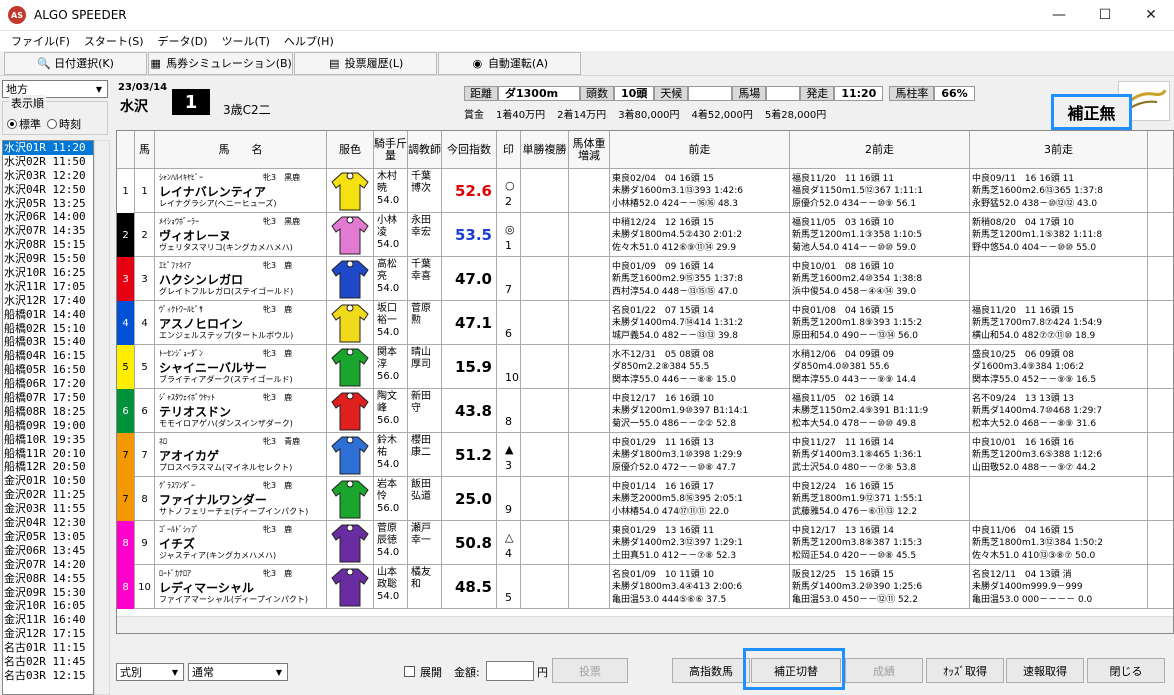 This screenshot has height=695, width=1174. Describe the element at coordinates (510, 229) in the screenshot. I see `prediction-mark: ◎` at that location.